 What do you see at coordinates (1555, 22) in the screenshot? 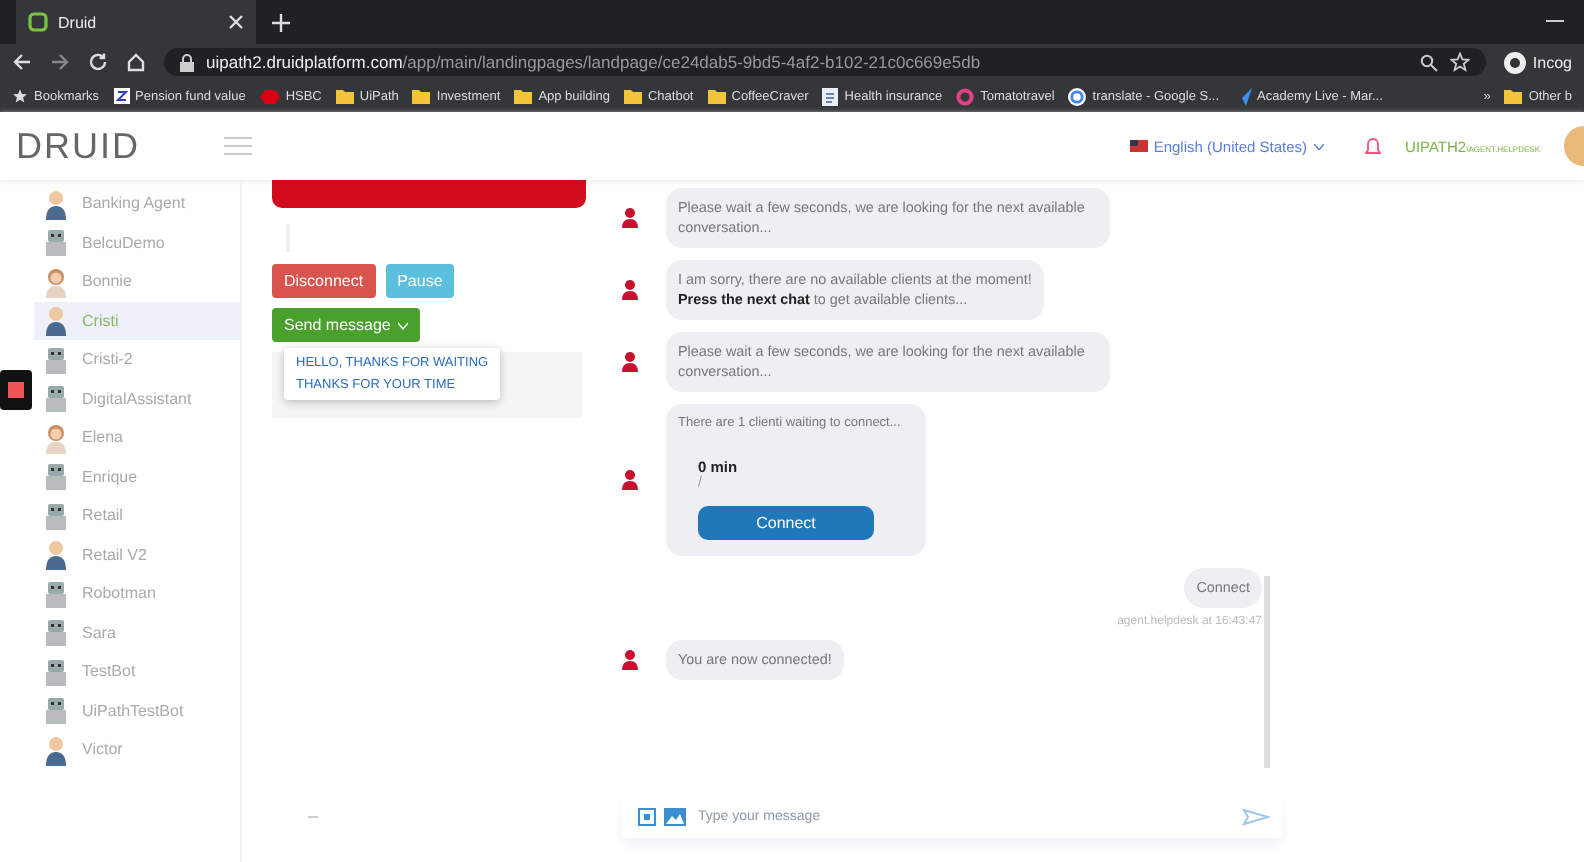
I see `minimize-icon` at bounding box center [1555, 22].